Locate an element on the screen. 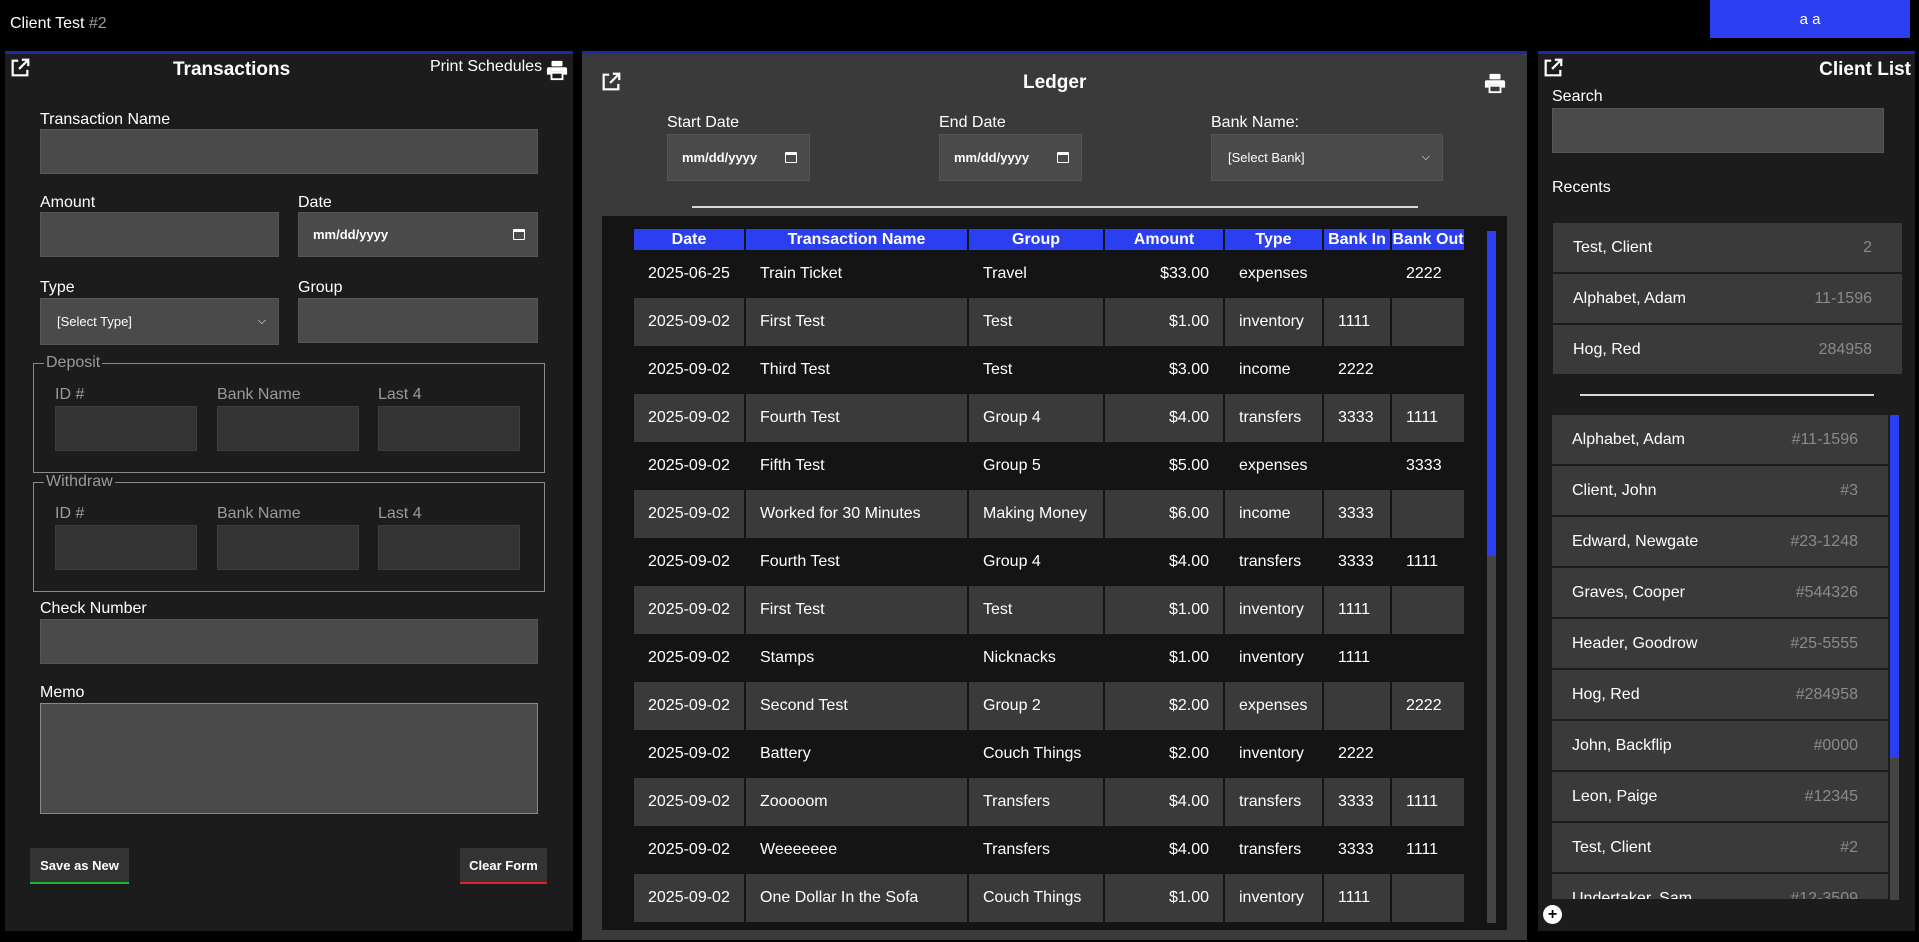 The height and width of the screenshot is (942, 1919). cell-amount: $3.00 is located at coordinates (1188, 369).